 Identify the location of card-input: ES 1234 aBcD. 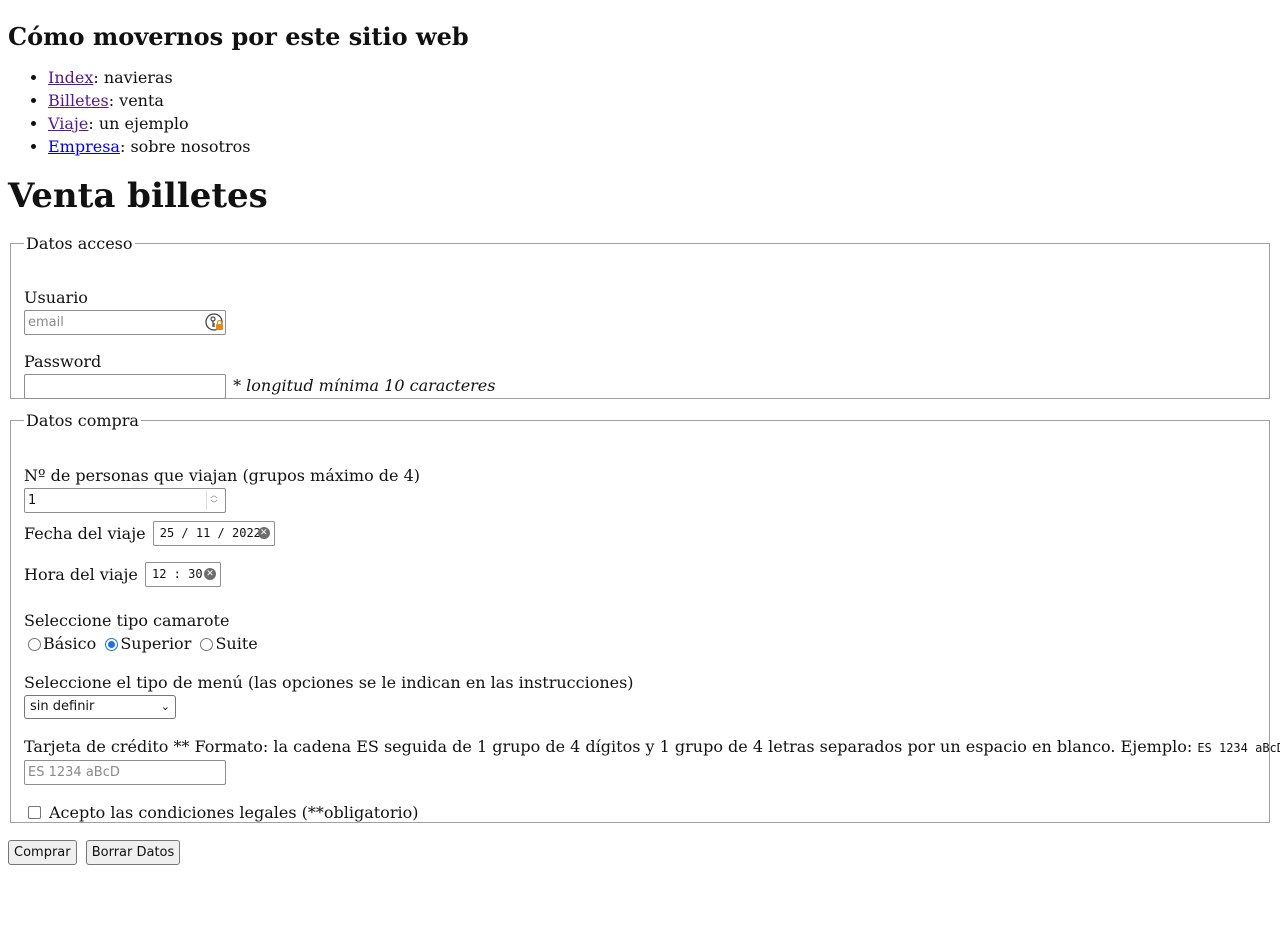
(125, 772).